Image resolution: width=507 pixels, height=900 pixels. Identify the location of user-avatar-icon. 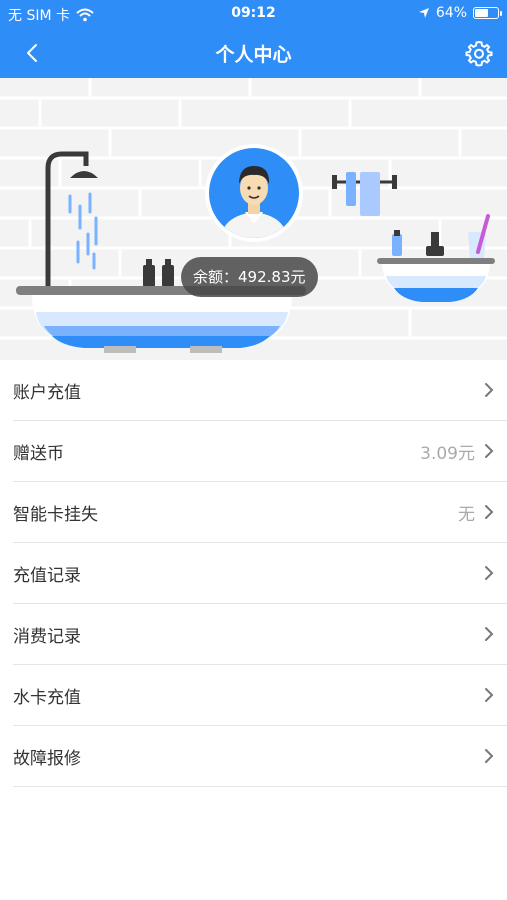
(254, 202).